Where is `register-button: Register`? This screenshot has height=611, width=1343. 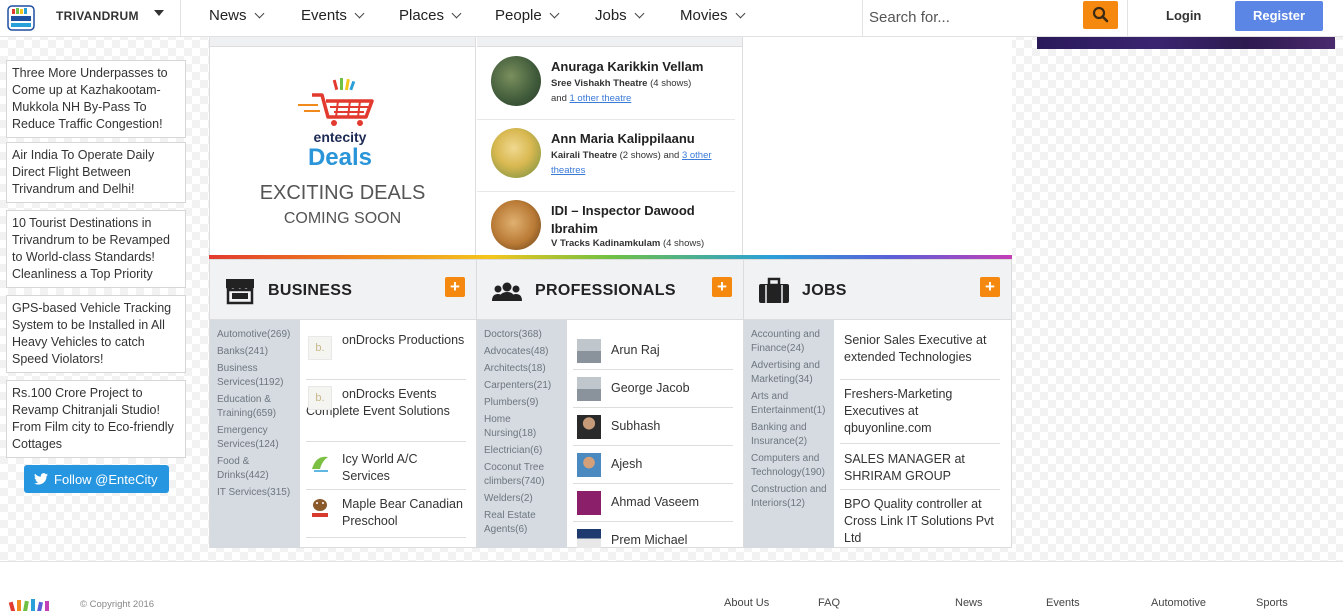
register-button: Register is located at coordinates (1279, 16).